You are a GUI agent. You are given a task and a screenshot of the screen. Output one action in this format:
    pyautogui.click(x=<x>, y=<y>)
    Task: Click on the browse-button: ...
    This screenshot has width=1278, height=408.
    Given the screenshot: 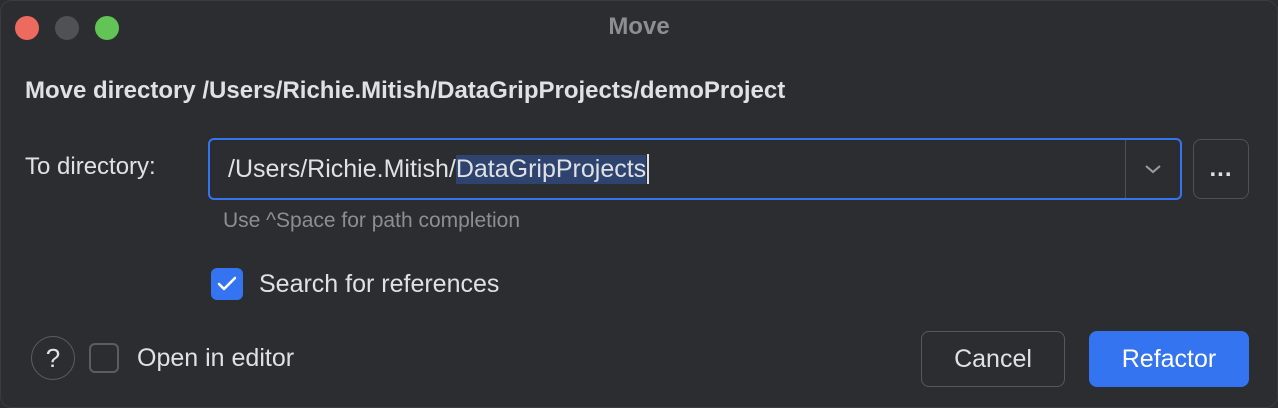 What is the action you would take?
    pyautogui.click(x=1221, y=169)
    